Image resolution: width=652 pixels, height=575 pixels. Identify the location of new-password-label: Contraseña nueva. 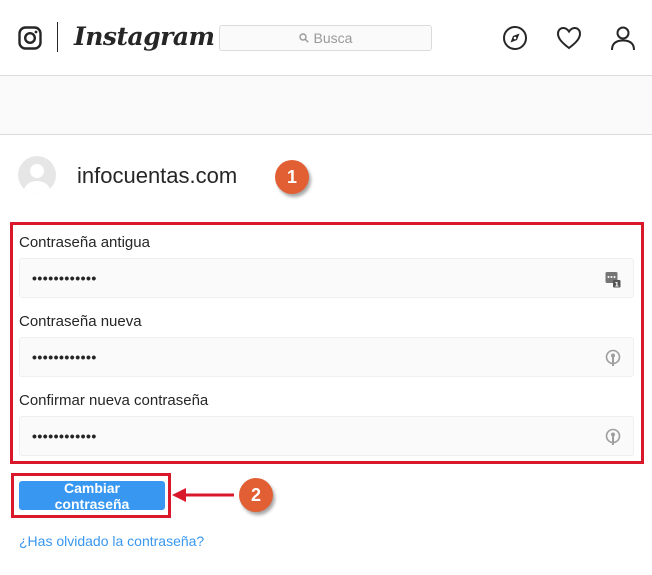
(80, 321).